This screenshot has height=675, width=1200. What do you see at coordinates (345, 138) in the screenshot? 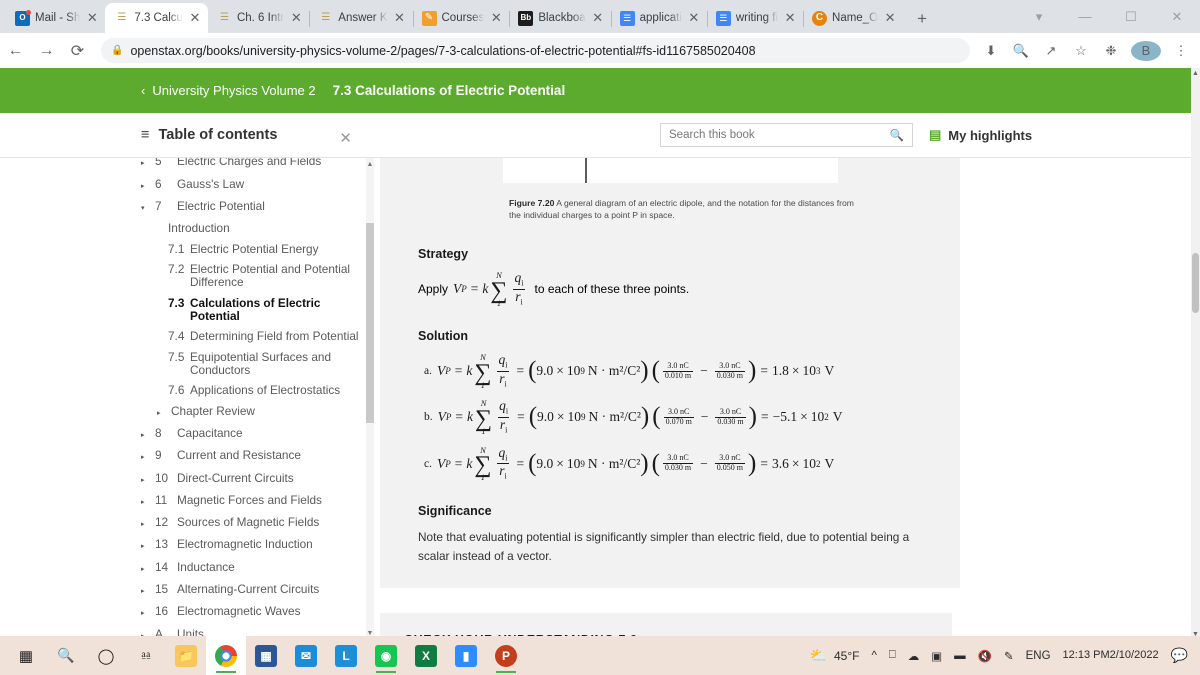
I see `close-icon: ✕` at bounding box center [345, 138].